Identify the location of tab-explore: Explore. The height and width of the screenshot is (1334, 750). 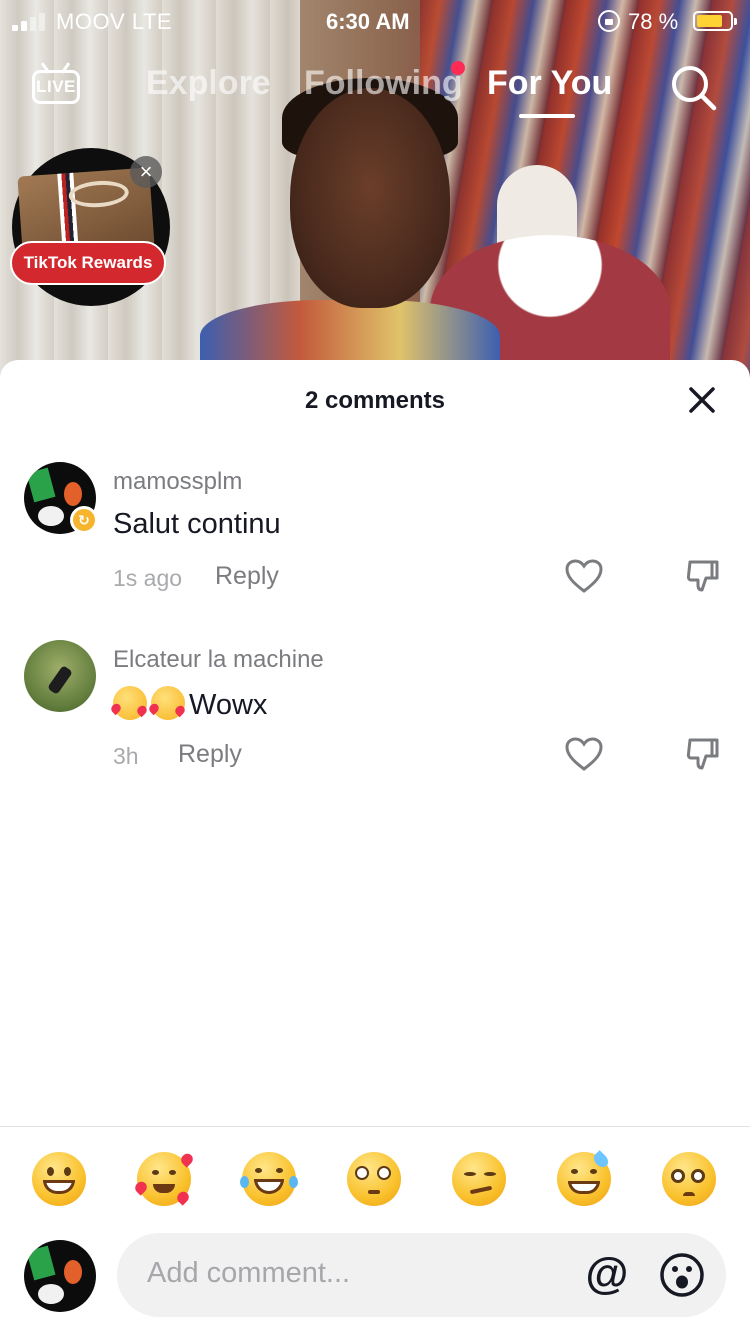
(208, 83).